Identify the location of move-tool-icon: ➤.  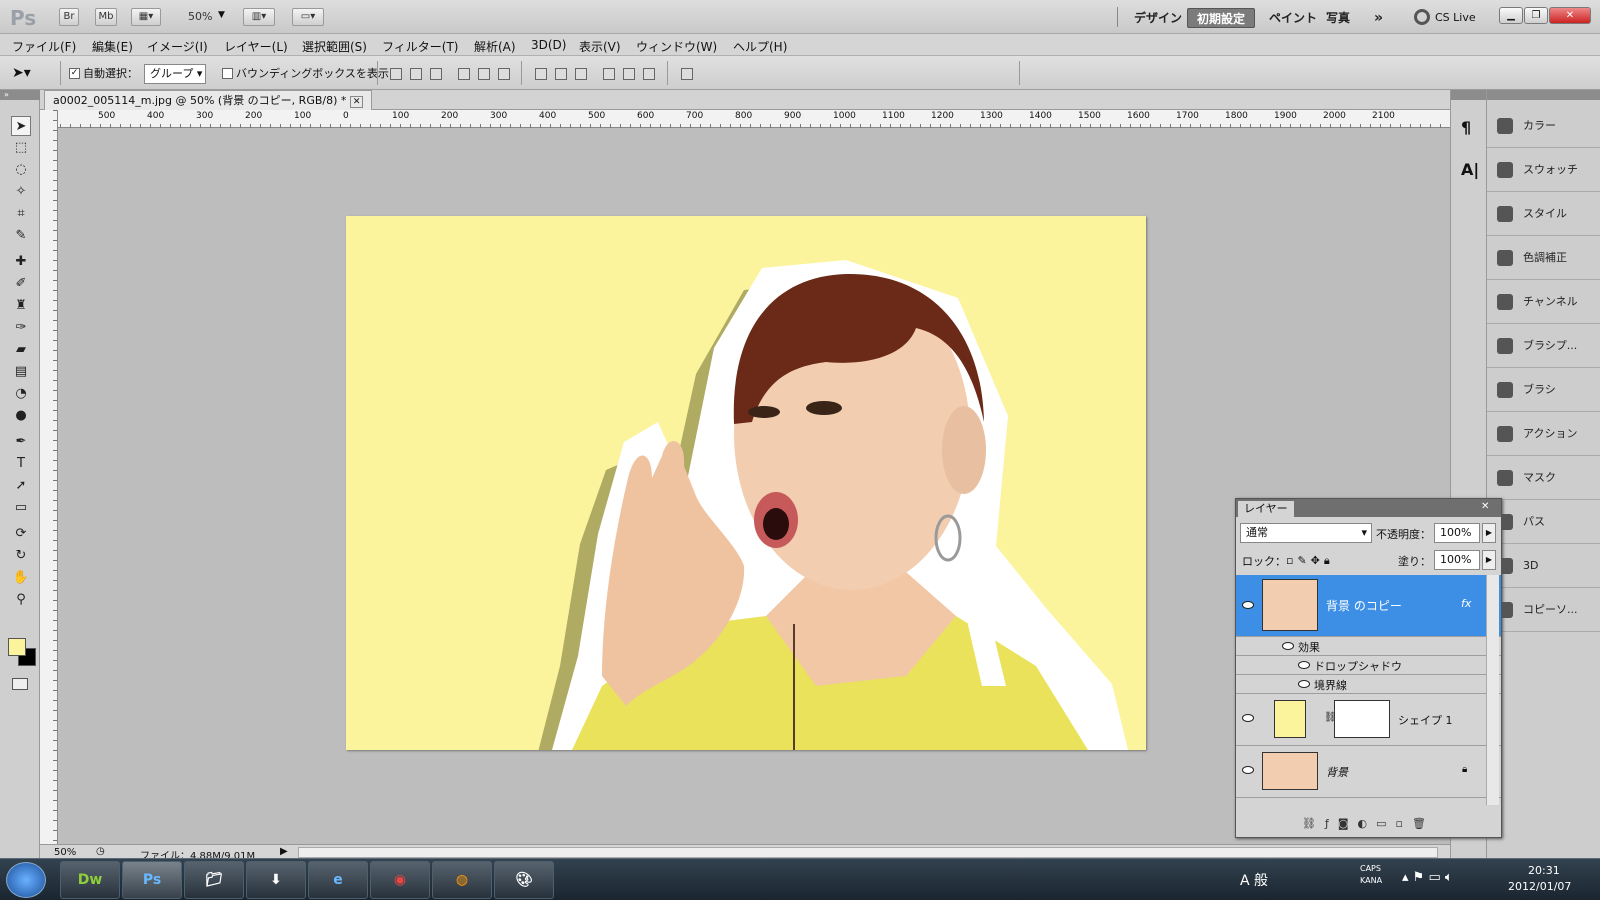
(21, 126).